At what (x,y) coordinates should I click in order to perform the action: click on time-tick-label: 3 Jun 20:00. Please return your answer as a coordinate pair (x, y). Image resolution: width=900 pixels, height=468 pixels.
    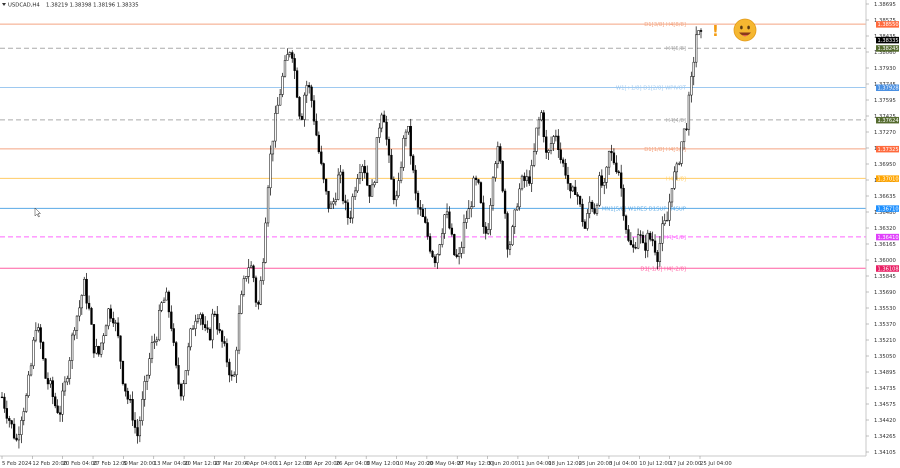
    Looking at the image, I should click on (503, 464).